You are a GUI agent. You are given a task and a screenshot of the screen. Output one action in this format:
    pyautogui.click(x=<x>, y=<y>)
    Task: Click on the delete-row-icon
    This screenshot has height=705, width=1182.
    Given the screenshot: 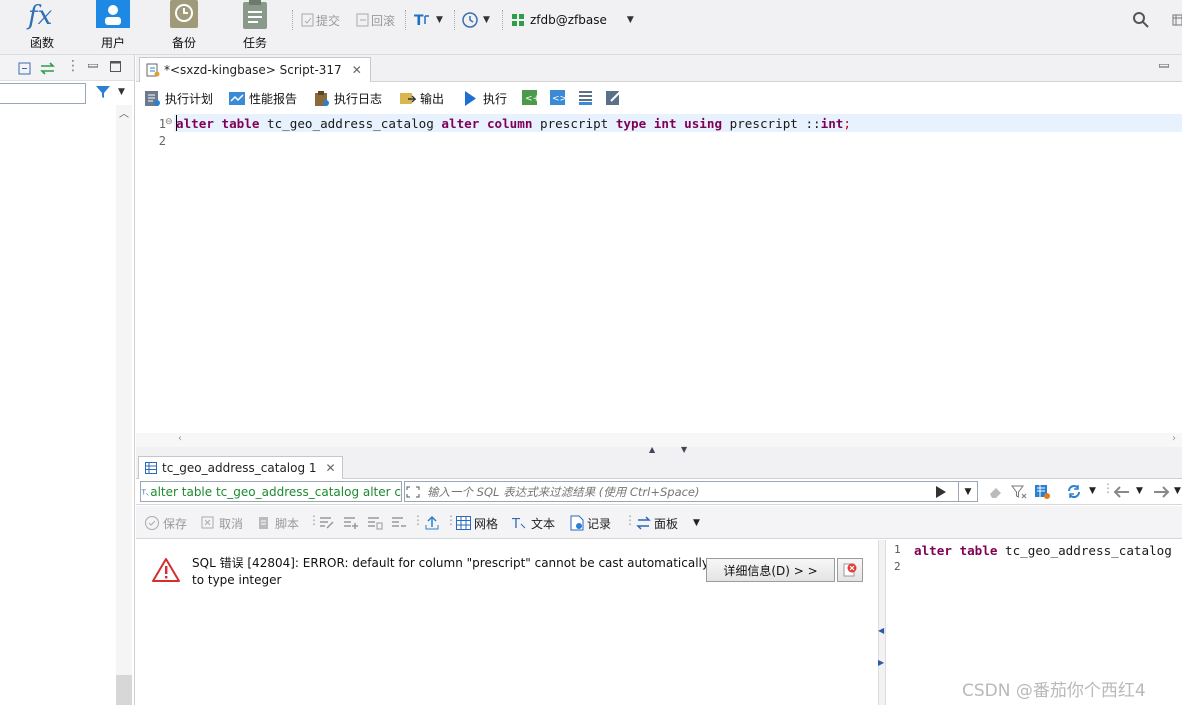 What is the action you would take?
    pyautogui.click(x=399, y=523)
    